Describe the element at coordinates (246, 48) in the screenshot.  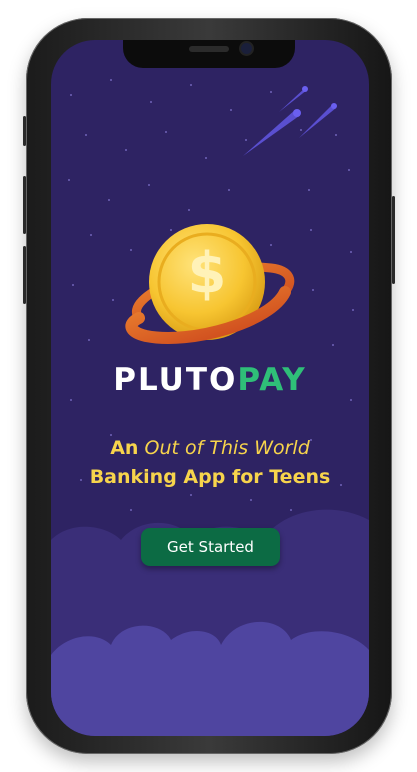
I see `front-camera` at that location.